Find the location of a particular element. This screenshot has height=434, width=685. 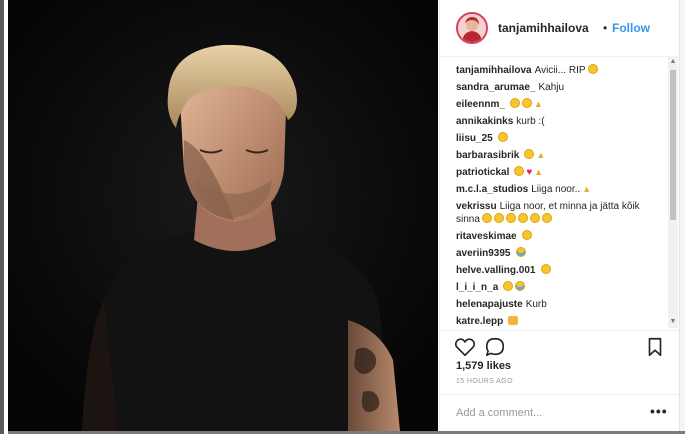

comment-username: l_i_i_n_a is located at coordinates (477, 287).